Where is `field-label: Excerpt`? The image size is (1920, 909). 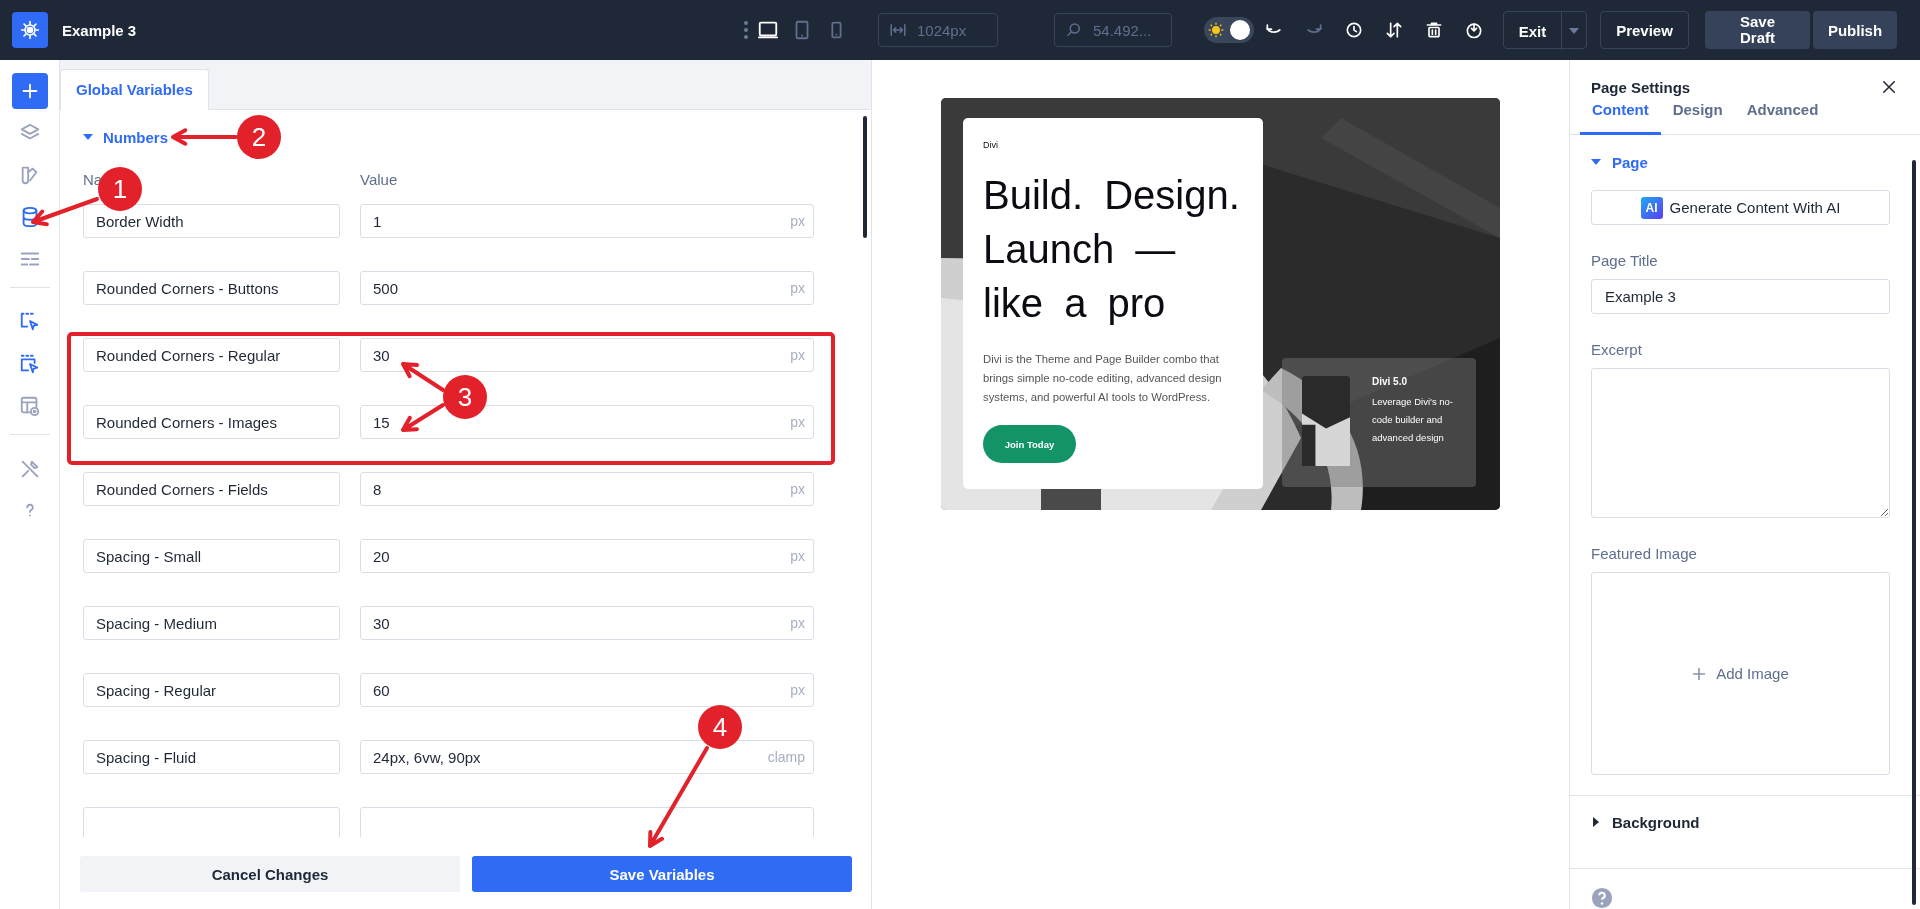 field-label: Excerpt is located at coordinates (1617, 349).